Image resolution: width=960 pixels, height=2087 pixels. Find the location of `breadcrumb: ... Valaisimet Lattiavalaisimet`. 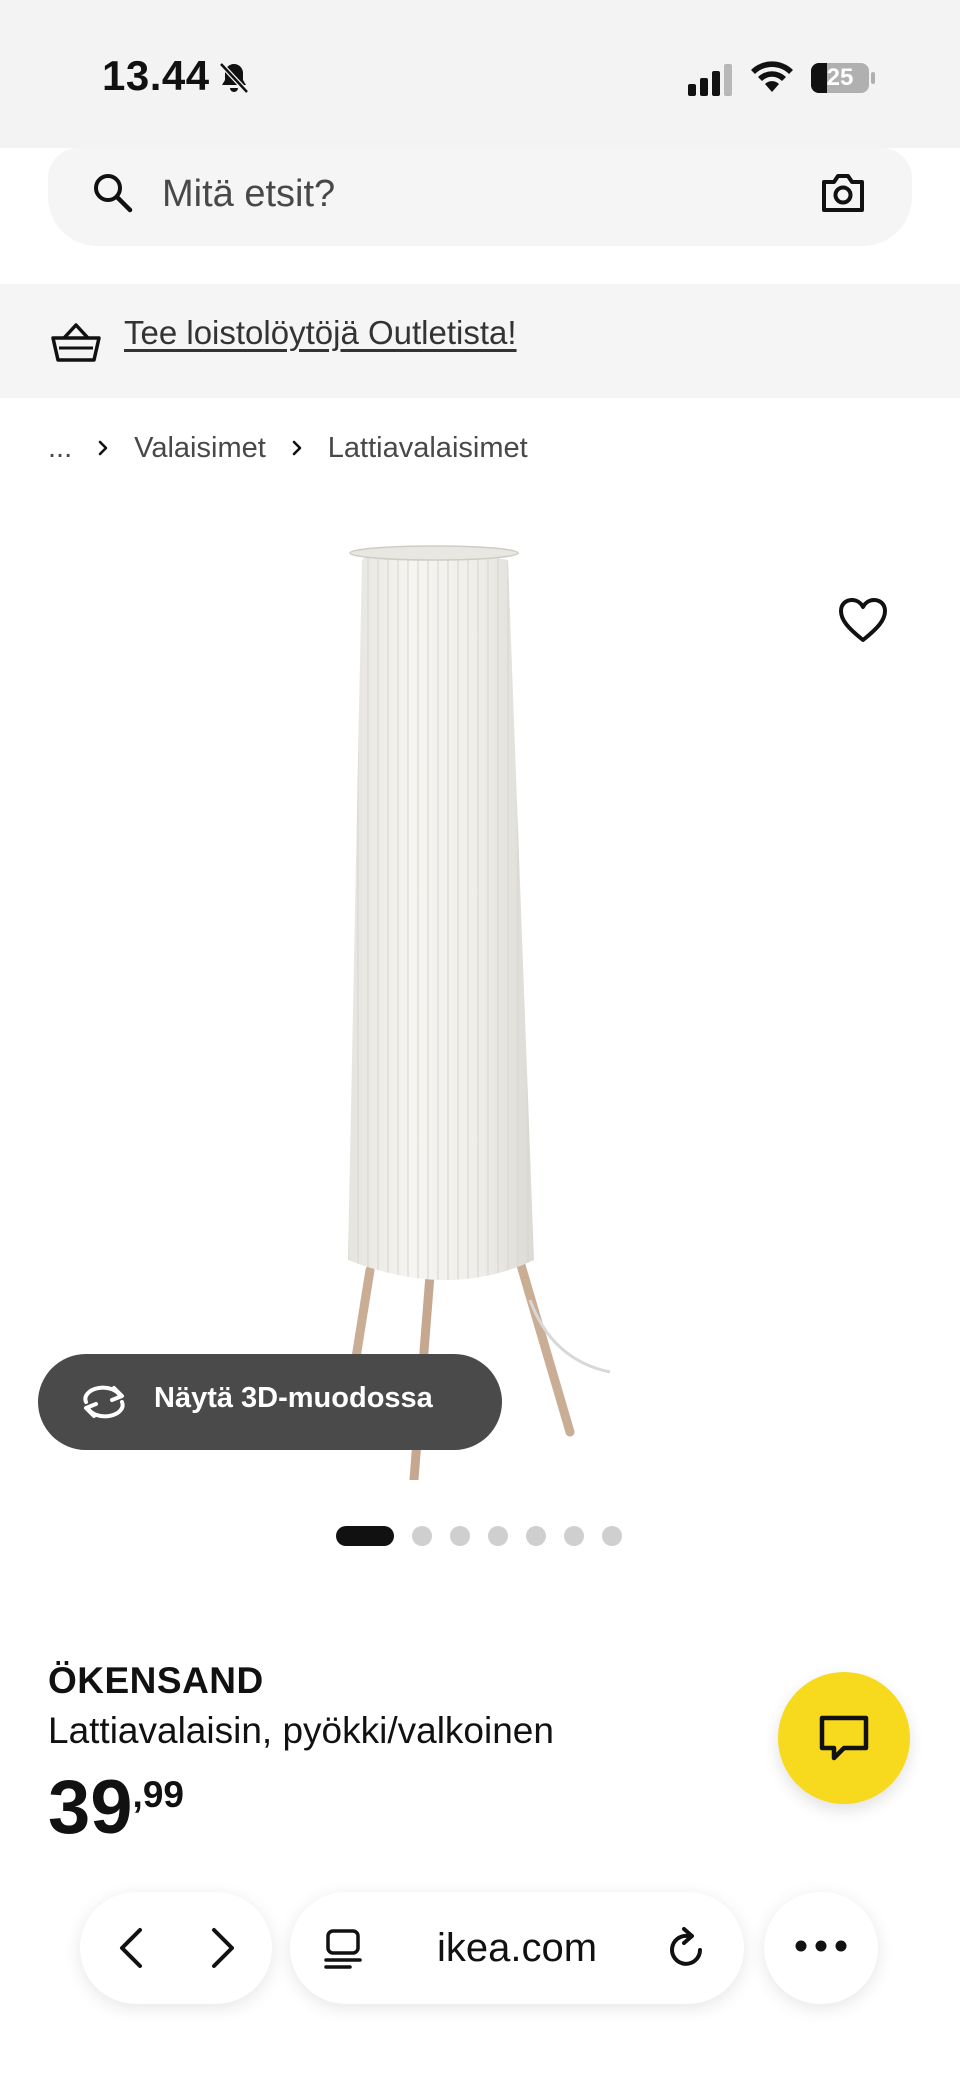

breadcrumb: ... Valaisimet Lattiavalaisimet is located at coordinates (288, 448).